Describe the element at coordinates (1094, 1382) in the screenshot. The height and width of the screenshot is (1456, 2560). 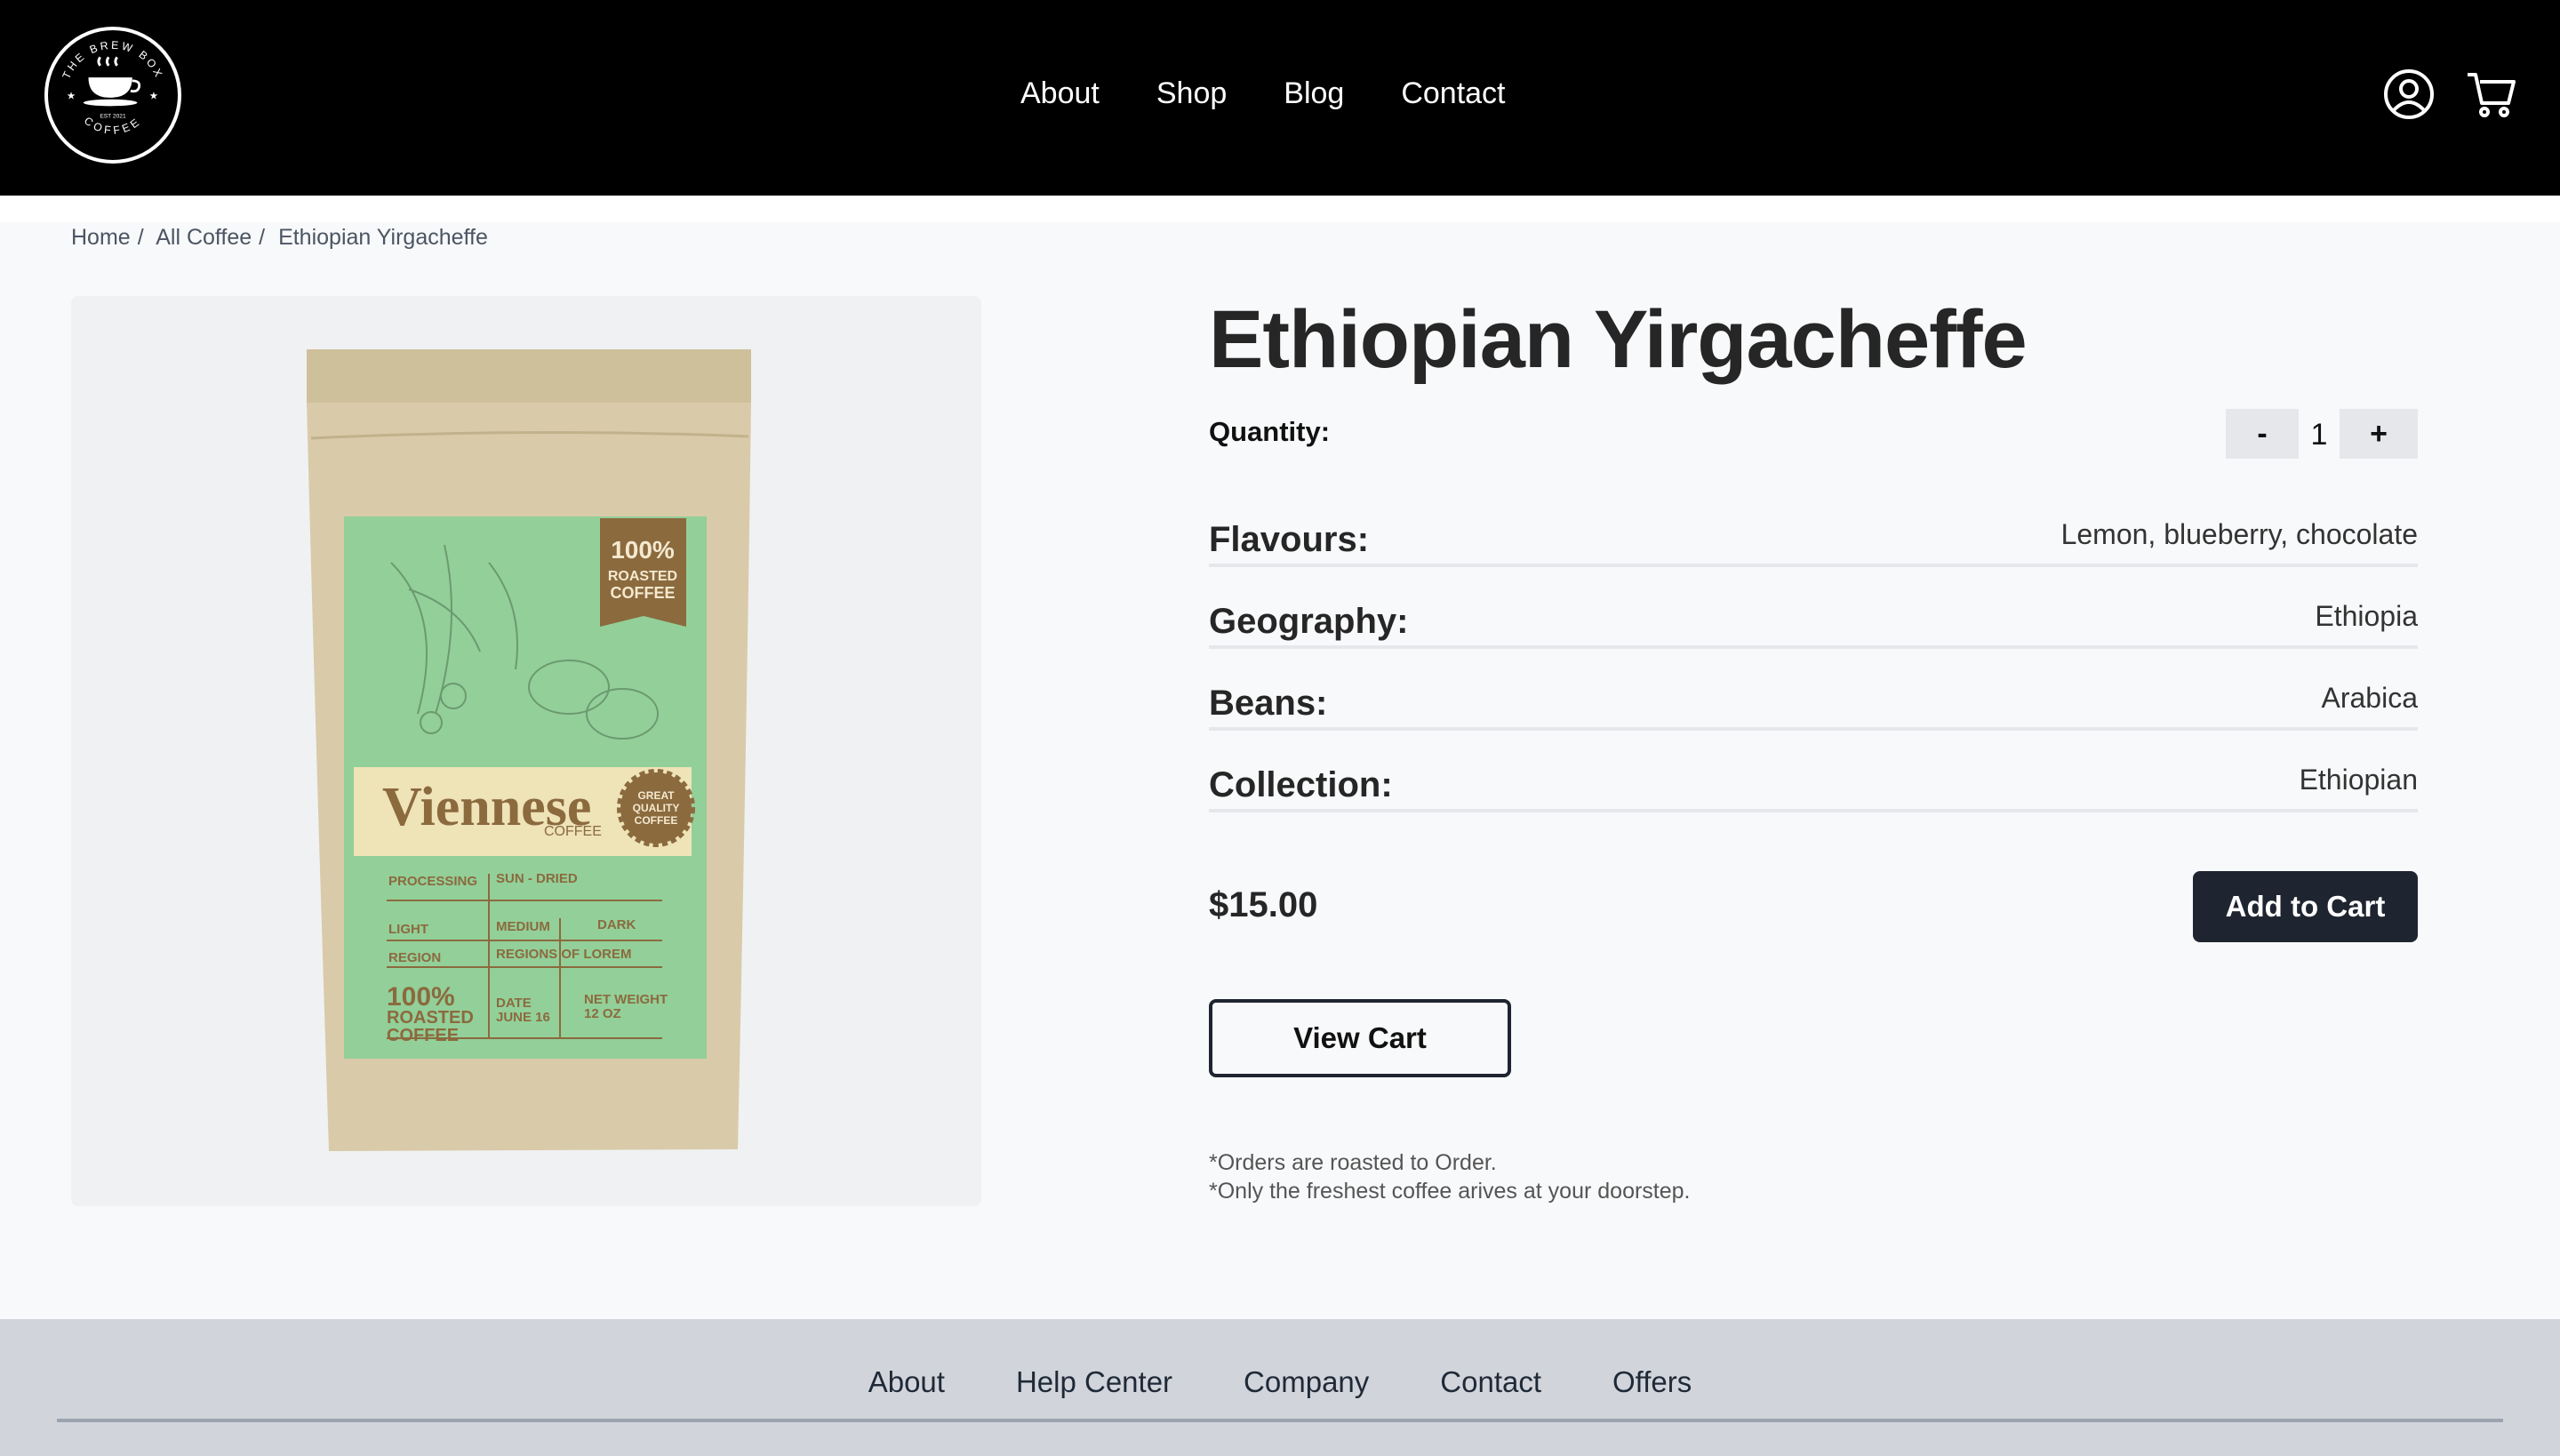
I see `footer-link-help-center: Help Center` at that location.